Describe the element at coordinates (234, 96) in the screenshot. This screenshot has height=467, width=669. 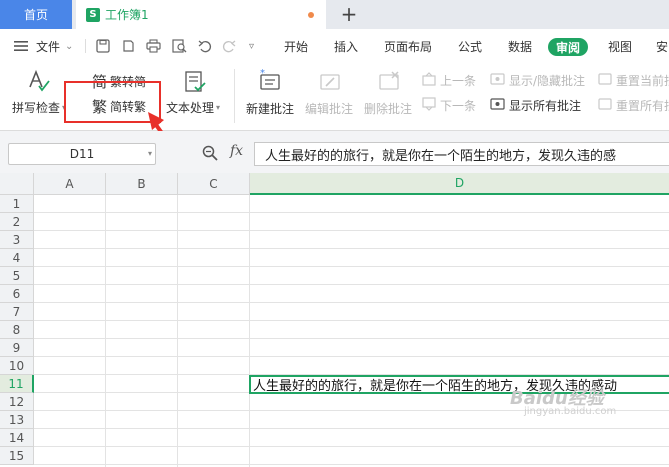
I see `ribbon-divider` at that location.